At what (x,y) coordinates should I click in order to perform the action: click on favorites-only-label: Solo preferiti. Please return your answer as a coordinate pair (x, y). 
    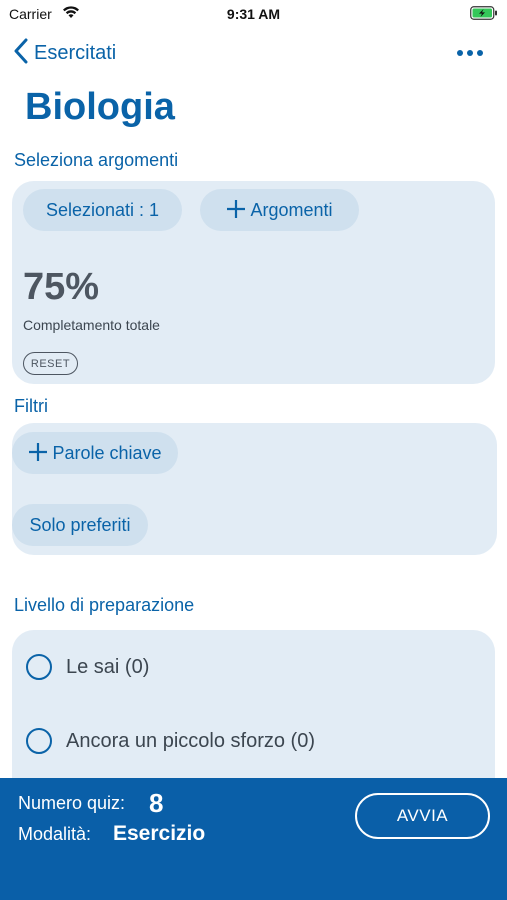
    Looking at the image, I should click on (80, 524).